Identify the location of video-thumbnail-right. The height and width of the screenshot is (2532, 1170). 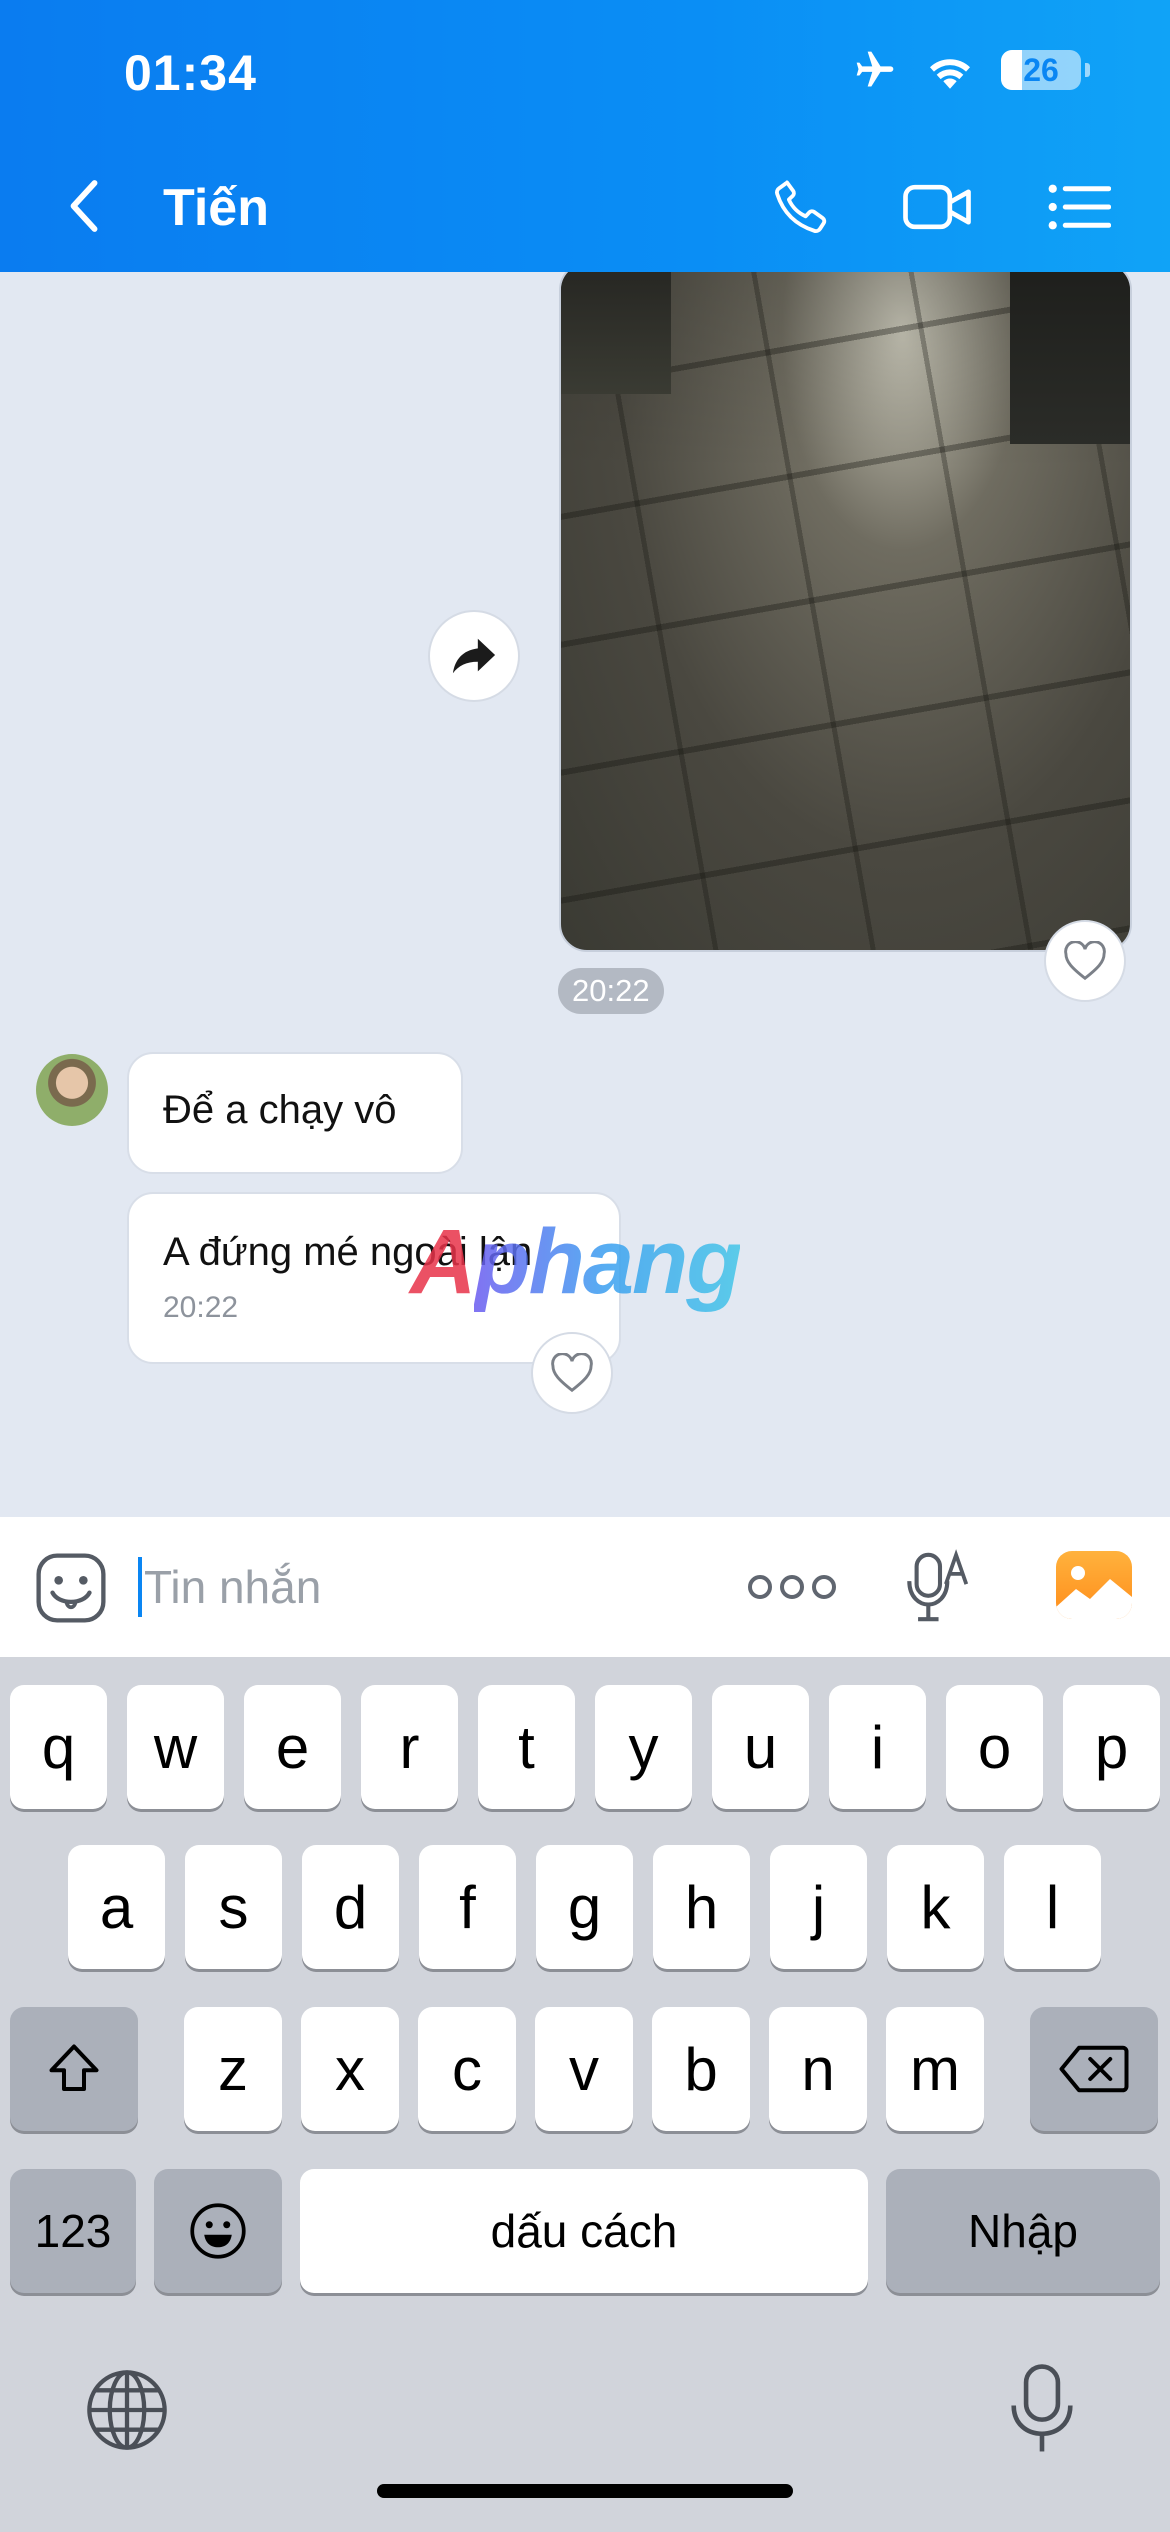
(1070, 358).